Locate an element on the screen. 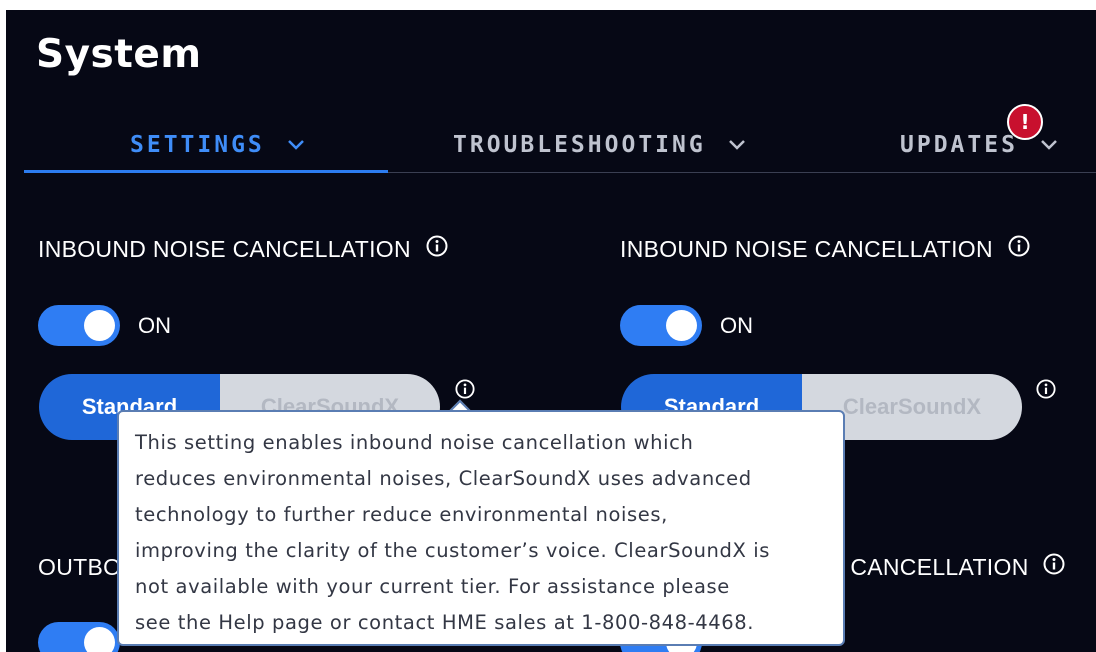  tab-settings-label: SETTINGS is located at coordinates (197, 145).